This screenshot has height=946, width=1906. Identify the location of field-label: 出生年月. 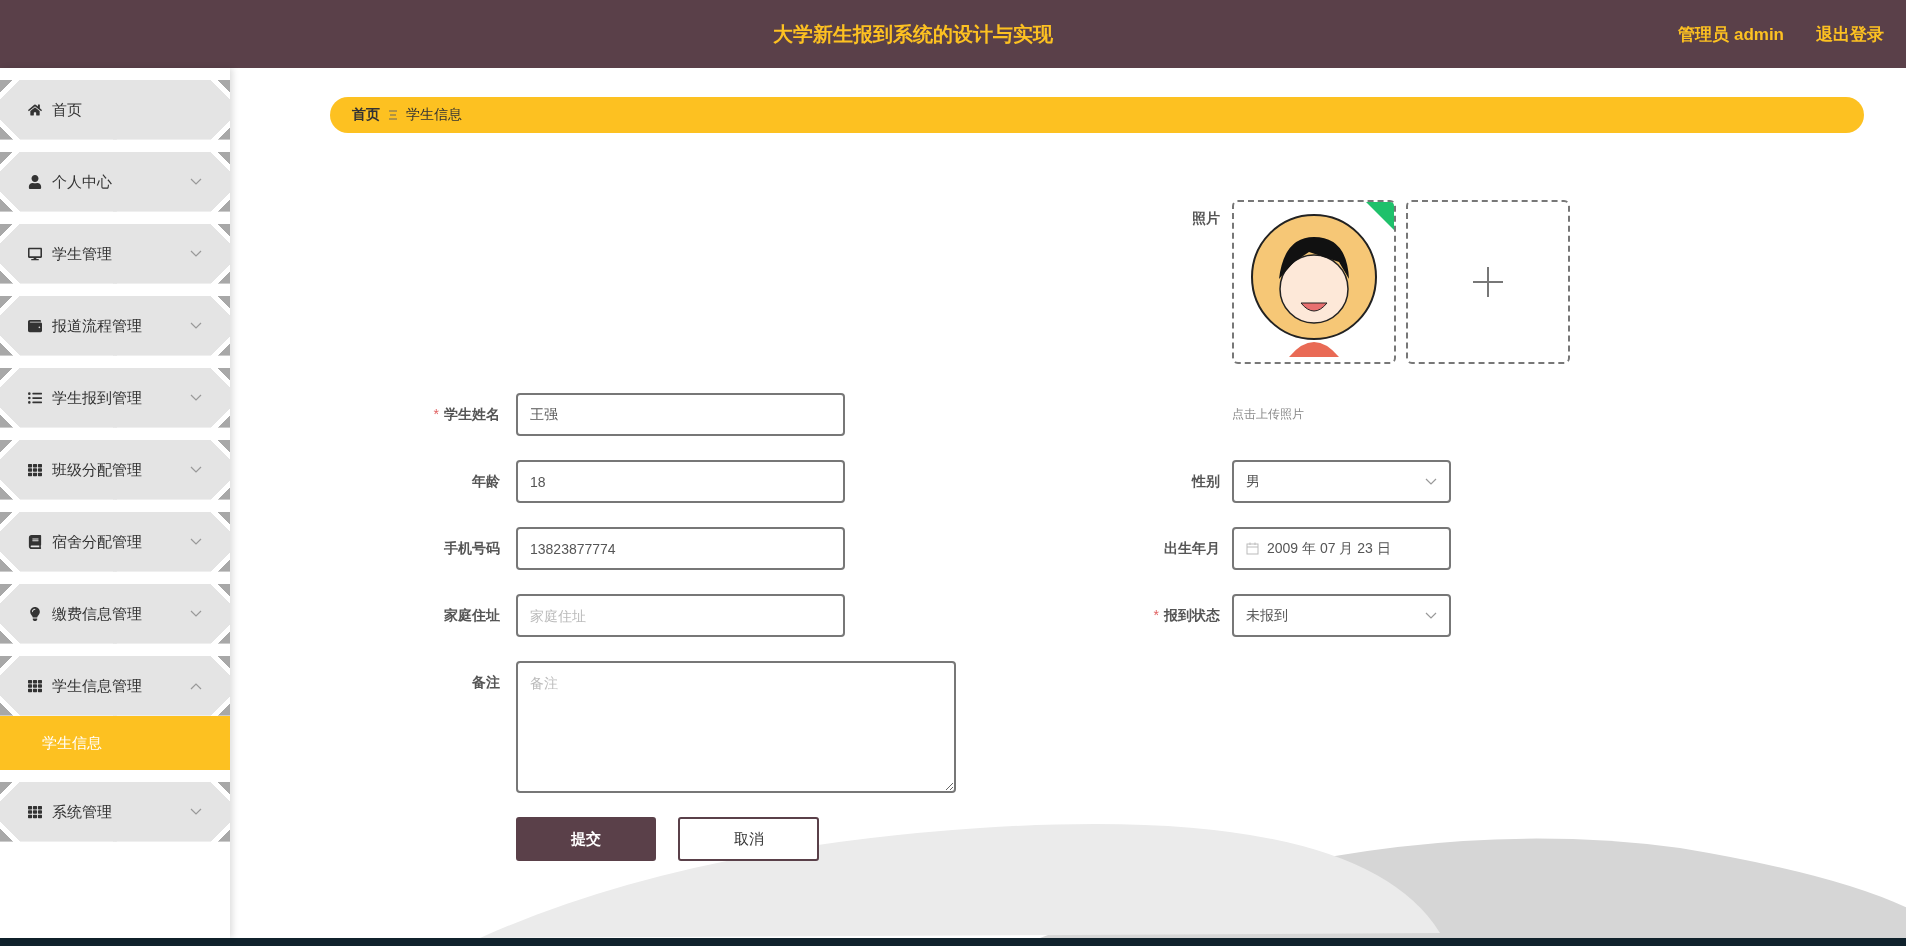
(1192, 548).